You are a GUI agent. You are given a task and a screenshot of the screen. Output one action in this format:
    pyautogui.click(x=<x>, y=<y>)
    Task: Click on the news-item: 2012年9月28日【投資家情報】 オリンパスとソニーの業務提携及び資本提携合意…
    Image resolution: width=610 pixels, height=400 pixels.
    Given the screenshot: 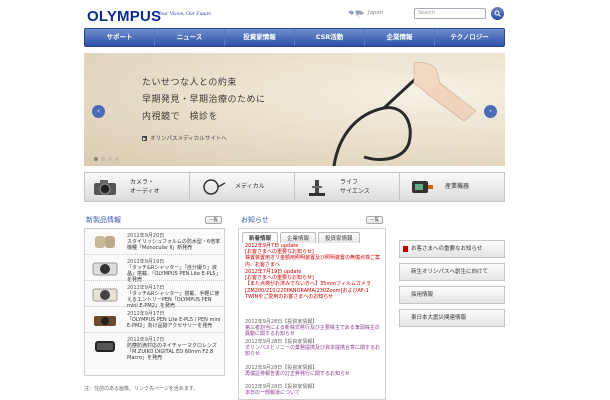 What is the action you would take?
    pyautogui.click(x=314, y=348)
    